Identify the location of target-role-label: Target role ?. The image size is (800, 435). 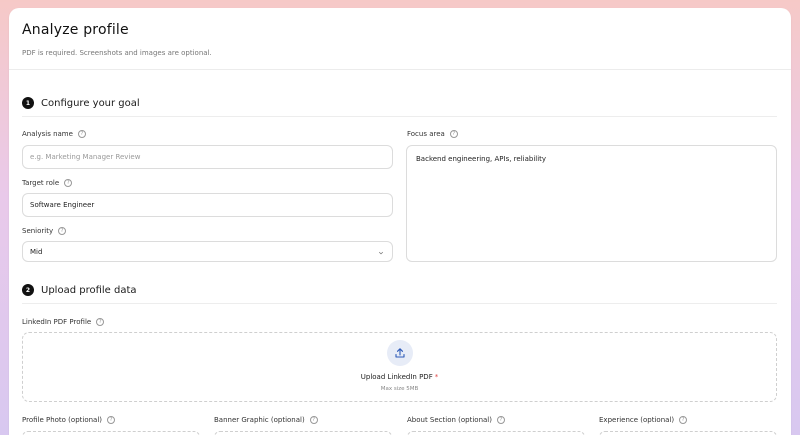
(47, 183).